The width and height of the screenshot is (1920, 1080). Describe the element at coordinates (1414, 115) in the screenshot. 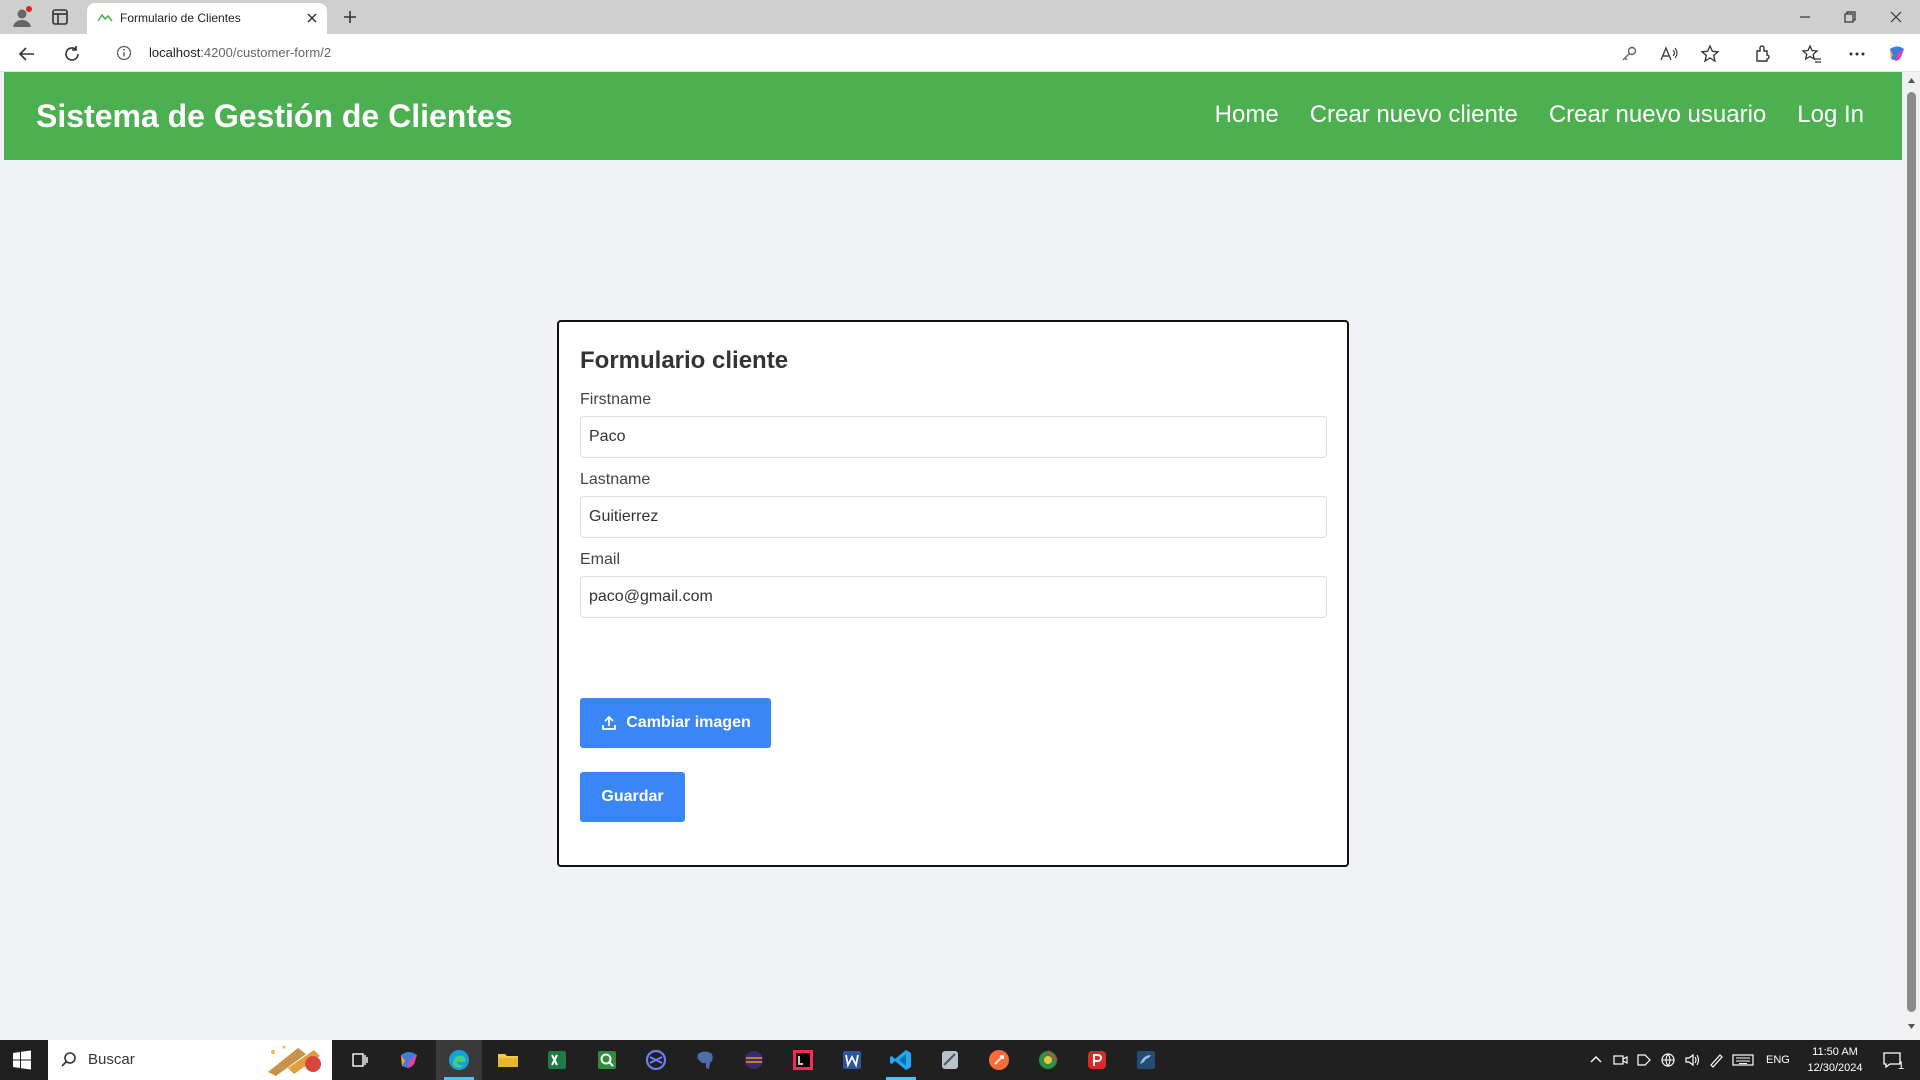

I see `nav-link-new-customer: Crear nuevo cliente` at that location.